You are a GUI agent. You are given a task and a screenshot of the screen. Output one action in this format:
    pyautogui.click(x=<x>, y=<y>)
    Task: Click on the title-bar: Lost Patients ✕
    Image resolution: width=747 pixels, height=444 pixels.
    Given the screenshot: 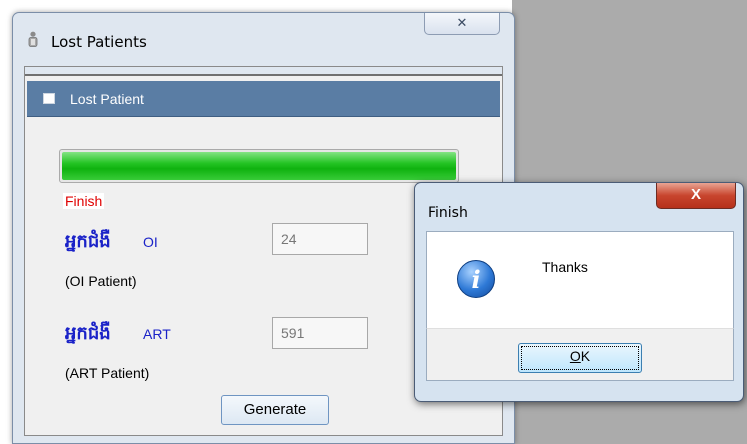 What is the action you would take?
    pyautogui.click(x=263, y=39)
    